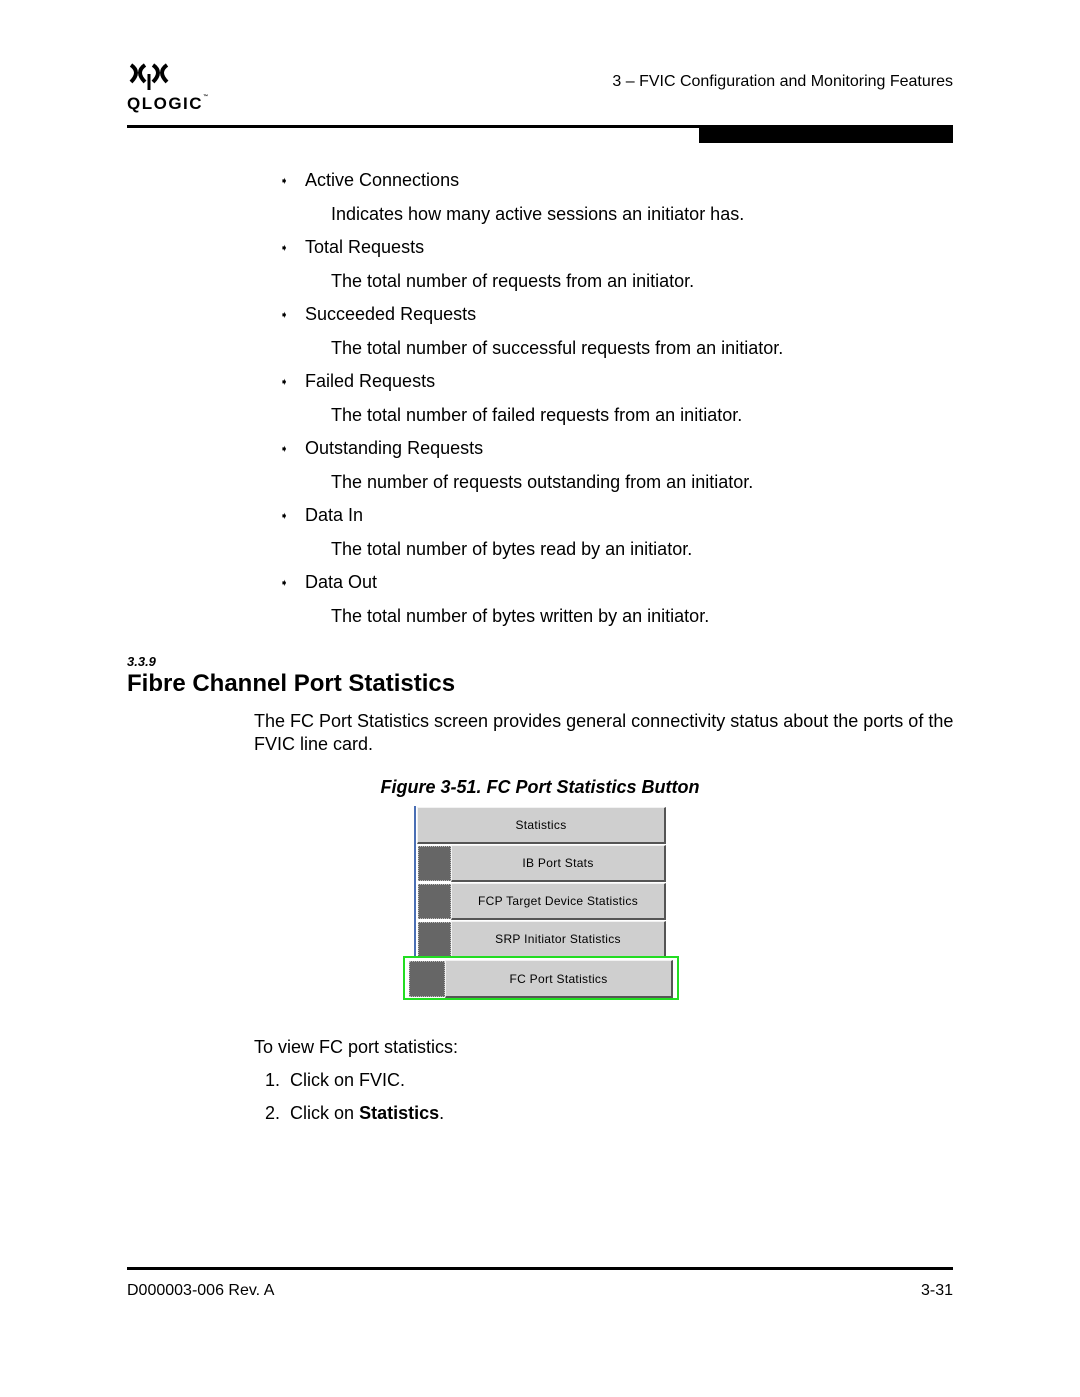 The height and width of the screenshot is (1397, 1080). Describe the element at coordinates (394, 448) in the screenshot. I see `bullet-term: Outstanding Requests` at that location.